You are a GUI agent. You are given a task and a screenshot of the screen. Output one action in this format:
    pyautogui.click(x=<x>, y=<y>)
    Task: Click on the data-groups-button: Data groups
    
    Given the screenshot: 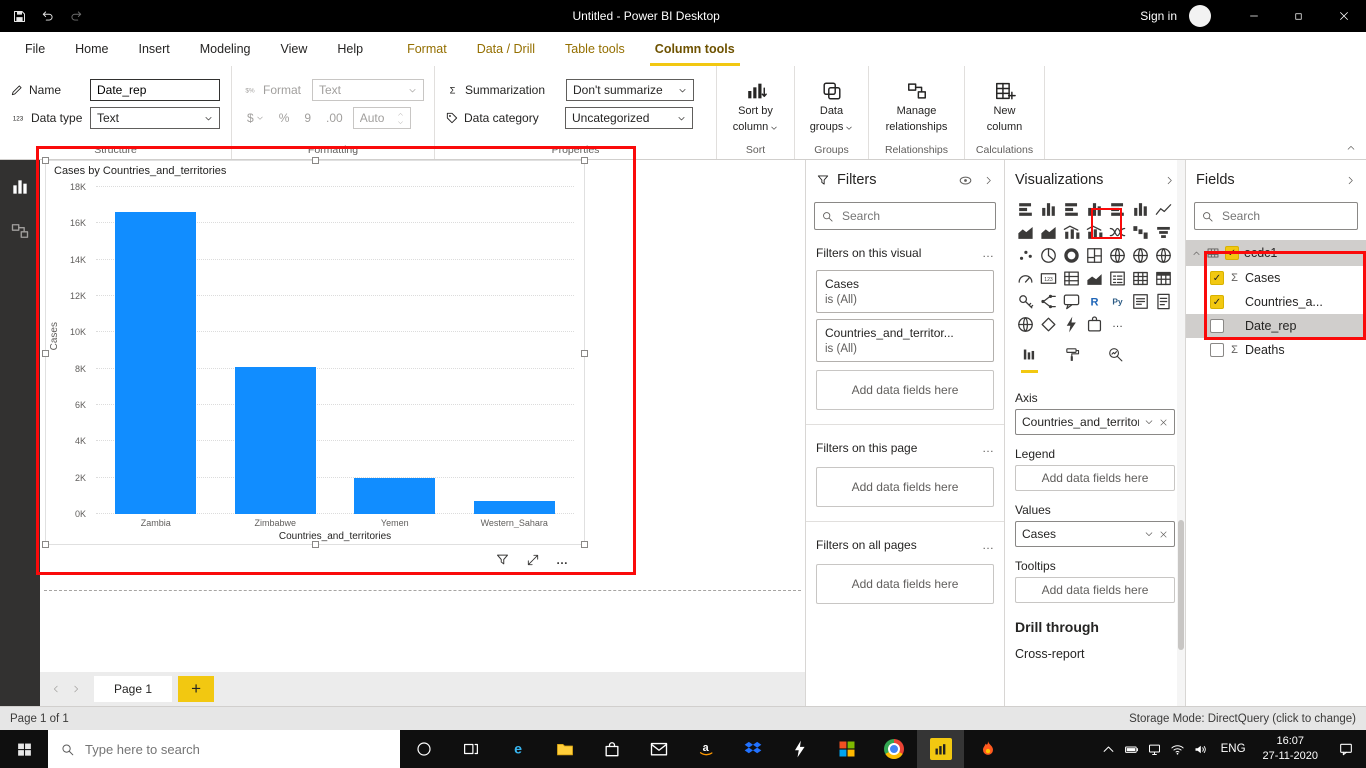 What is the action you would take?
    pyautogui.click(x=831, y=107)
    